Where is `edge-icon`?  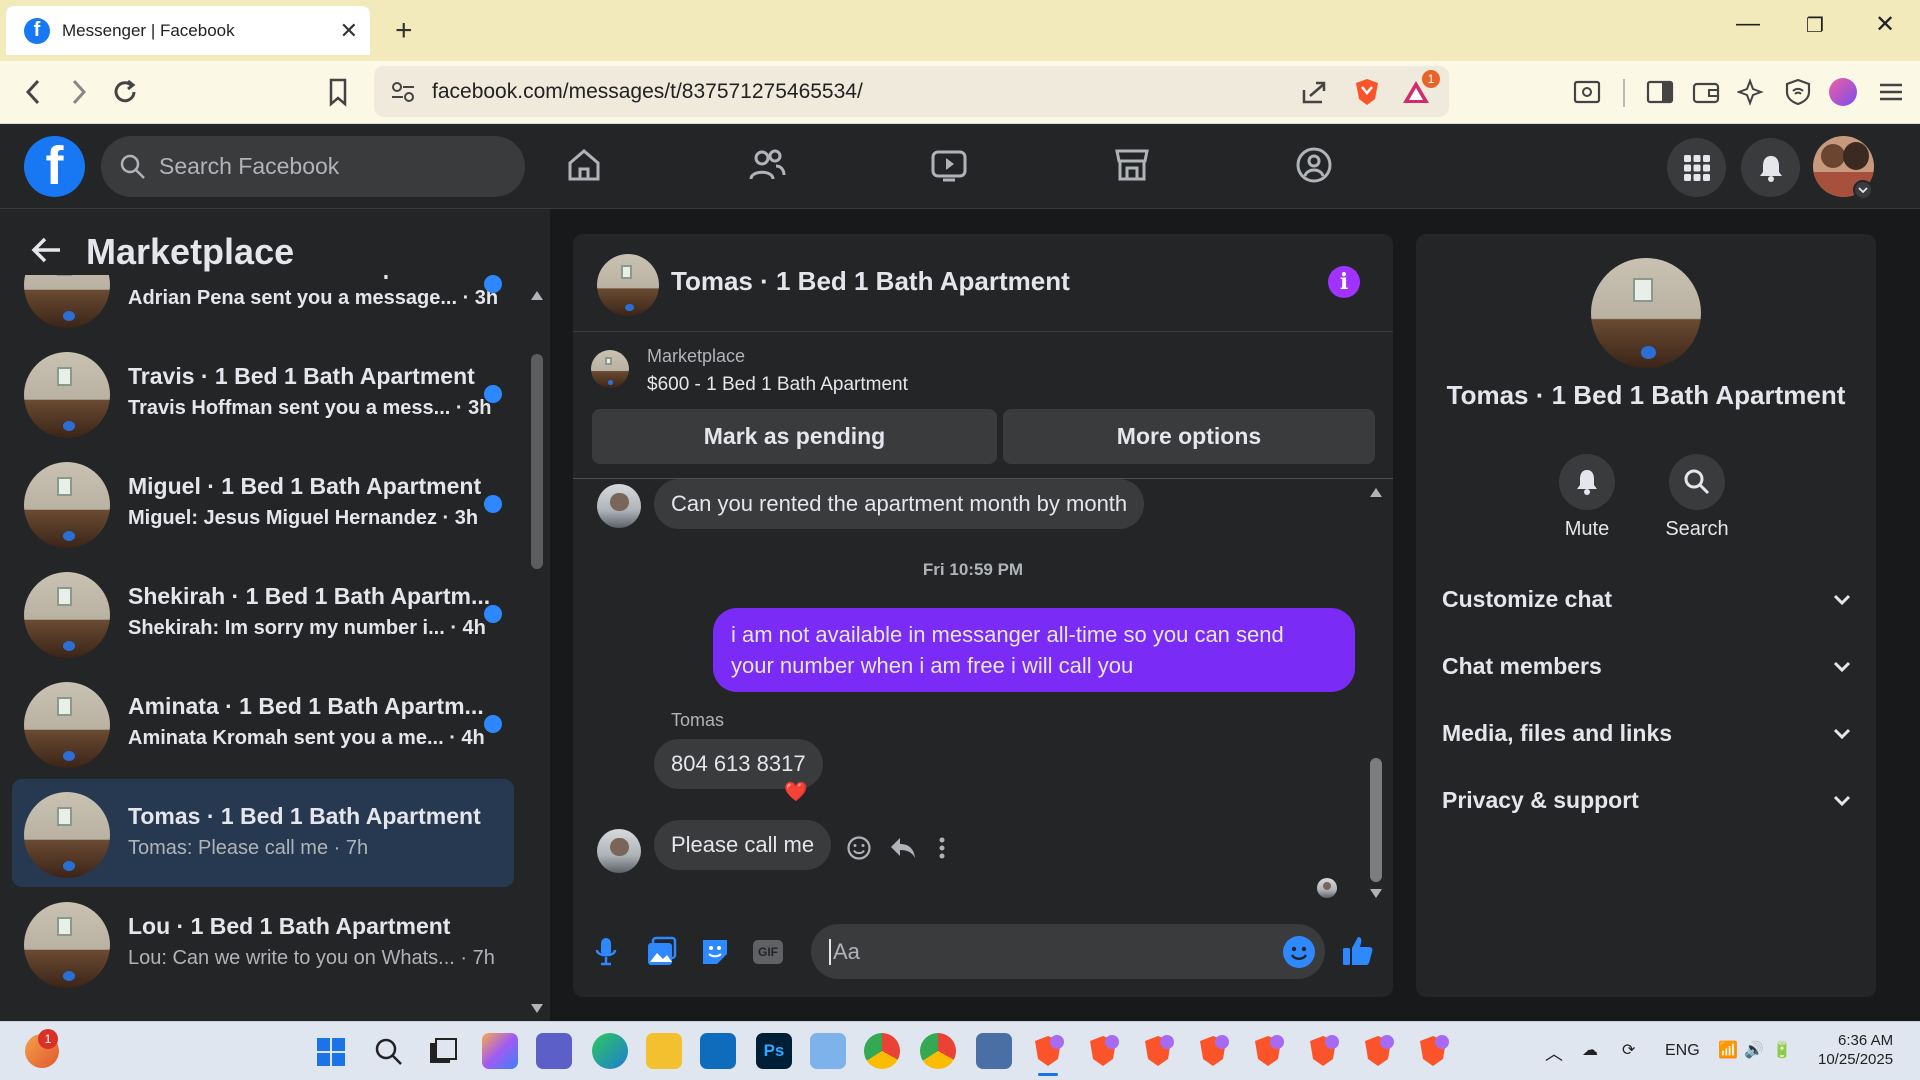 edge-icon is located at coordinates (610, 1051).